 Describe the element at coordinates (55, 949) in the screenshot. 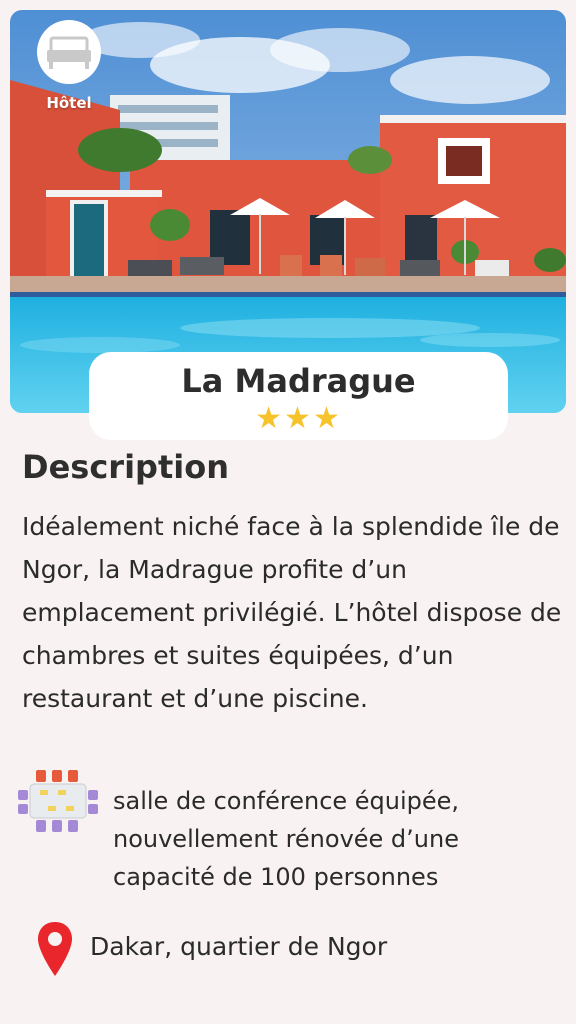

I see `map-pin-icon` at that location.